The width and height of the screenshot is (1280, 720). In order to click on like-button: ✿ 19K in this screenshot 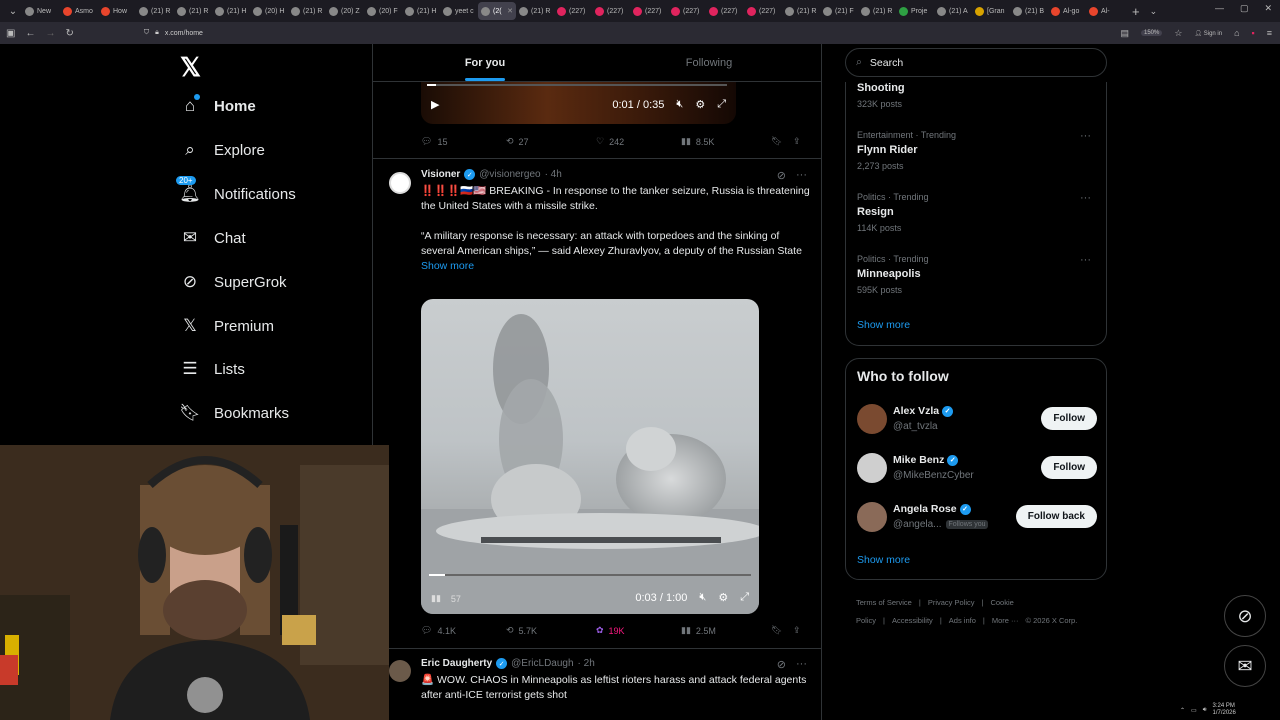, I will do `click(638, 630)`.